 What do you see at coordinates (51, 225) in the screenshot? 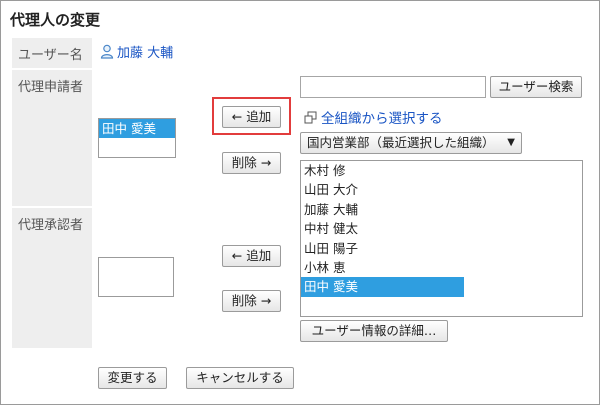
I see `approver-label: 代理承認者` at bounding box center [51, 225].